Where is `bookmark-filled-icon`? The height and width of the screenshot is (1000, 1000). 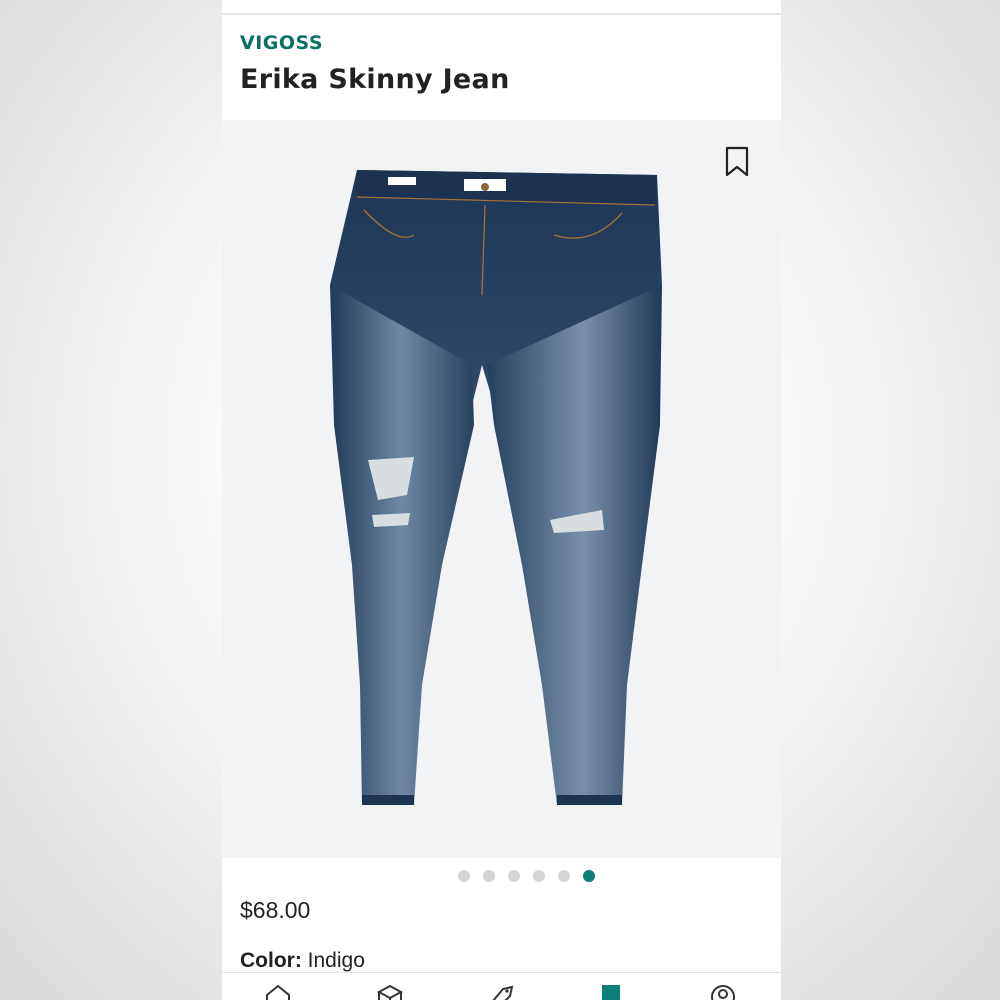
bookmark-filled-icon is located at coordinates (611, 991).